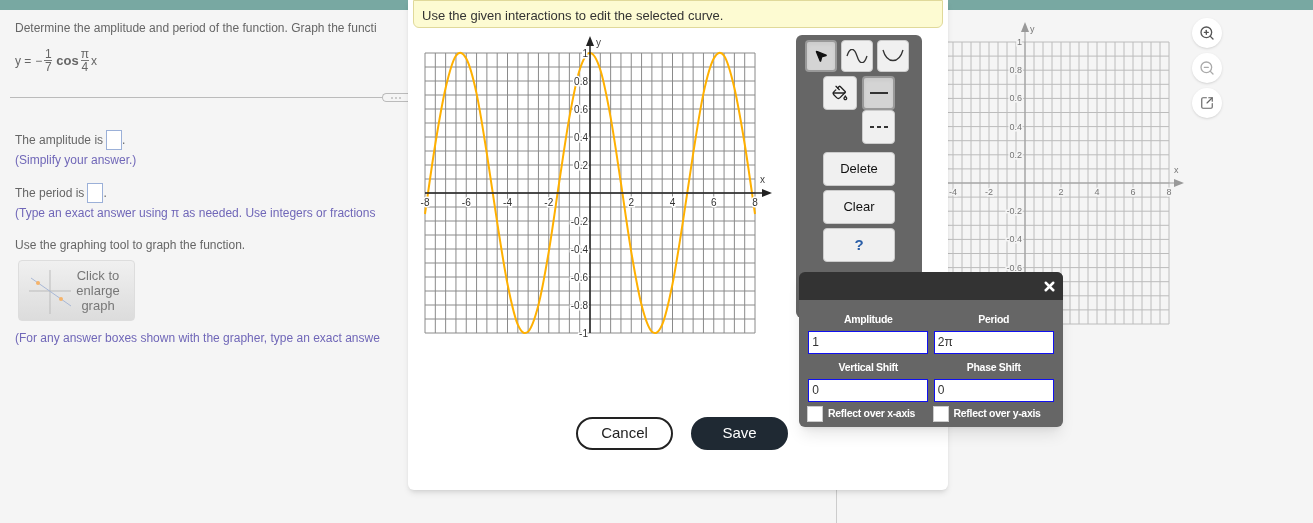 Image resolution: width=1313 pixels, height=523 pixels. What do you see at coordinates (868, 367) in the screenshot?
I see `field-label: Vertical Shift` at bounding box center [868, 367].